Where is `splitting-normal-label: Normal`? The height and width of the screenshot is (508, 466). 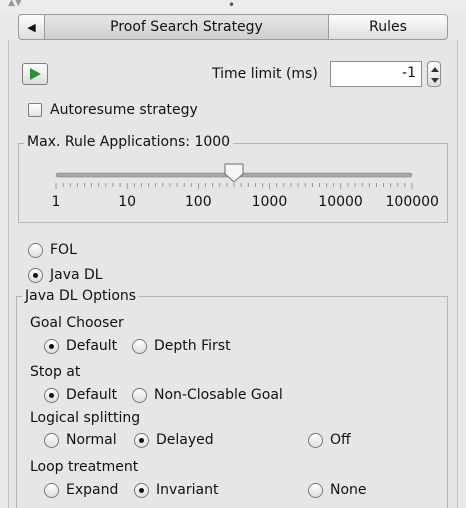 splitting-normal-label: Normal is located at coordinates (91, 440).